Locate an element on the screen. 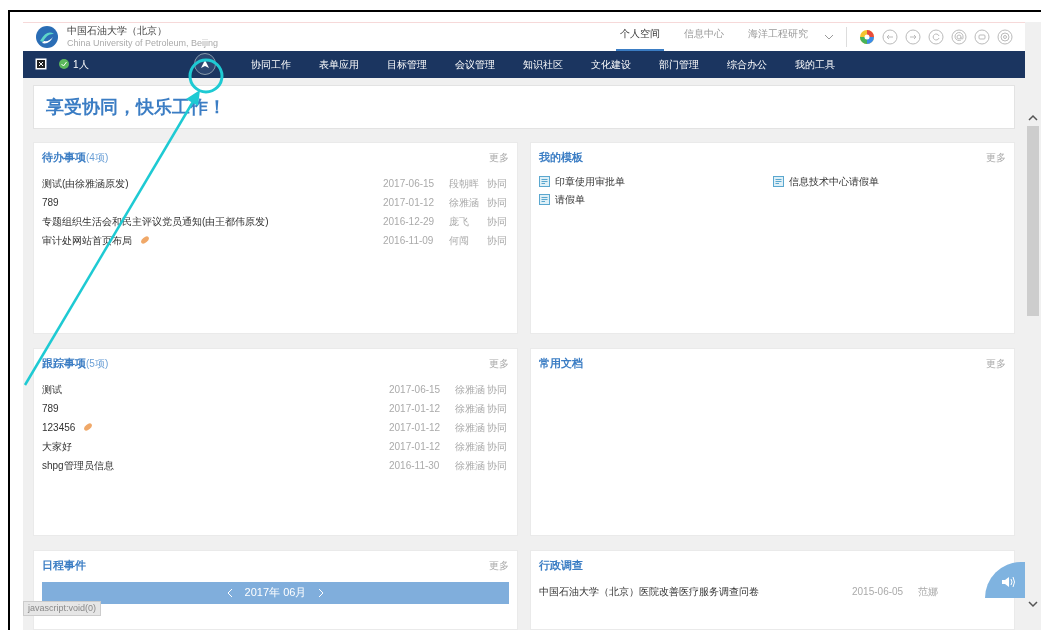 The height and width of the screenshot is (630, 1041). template-link: 请假单 is located at coordinates (570, 199).